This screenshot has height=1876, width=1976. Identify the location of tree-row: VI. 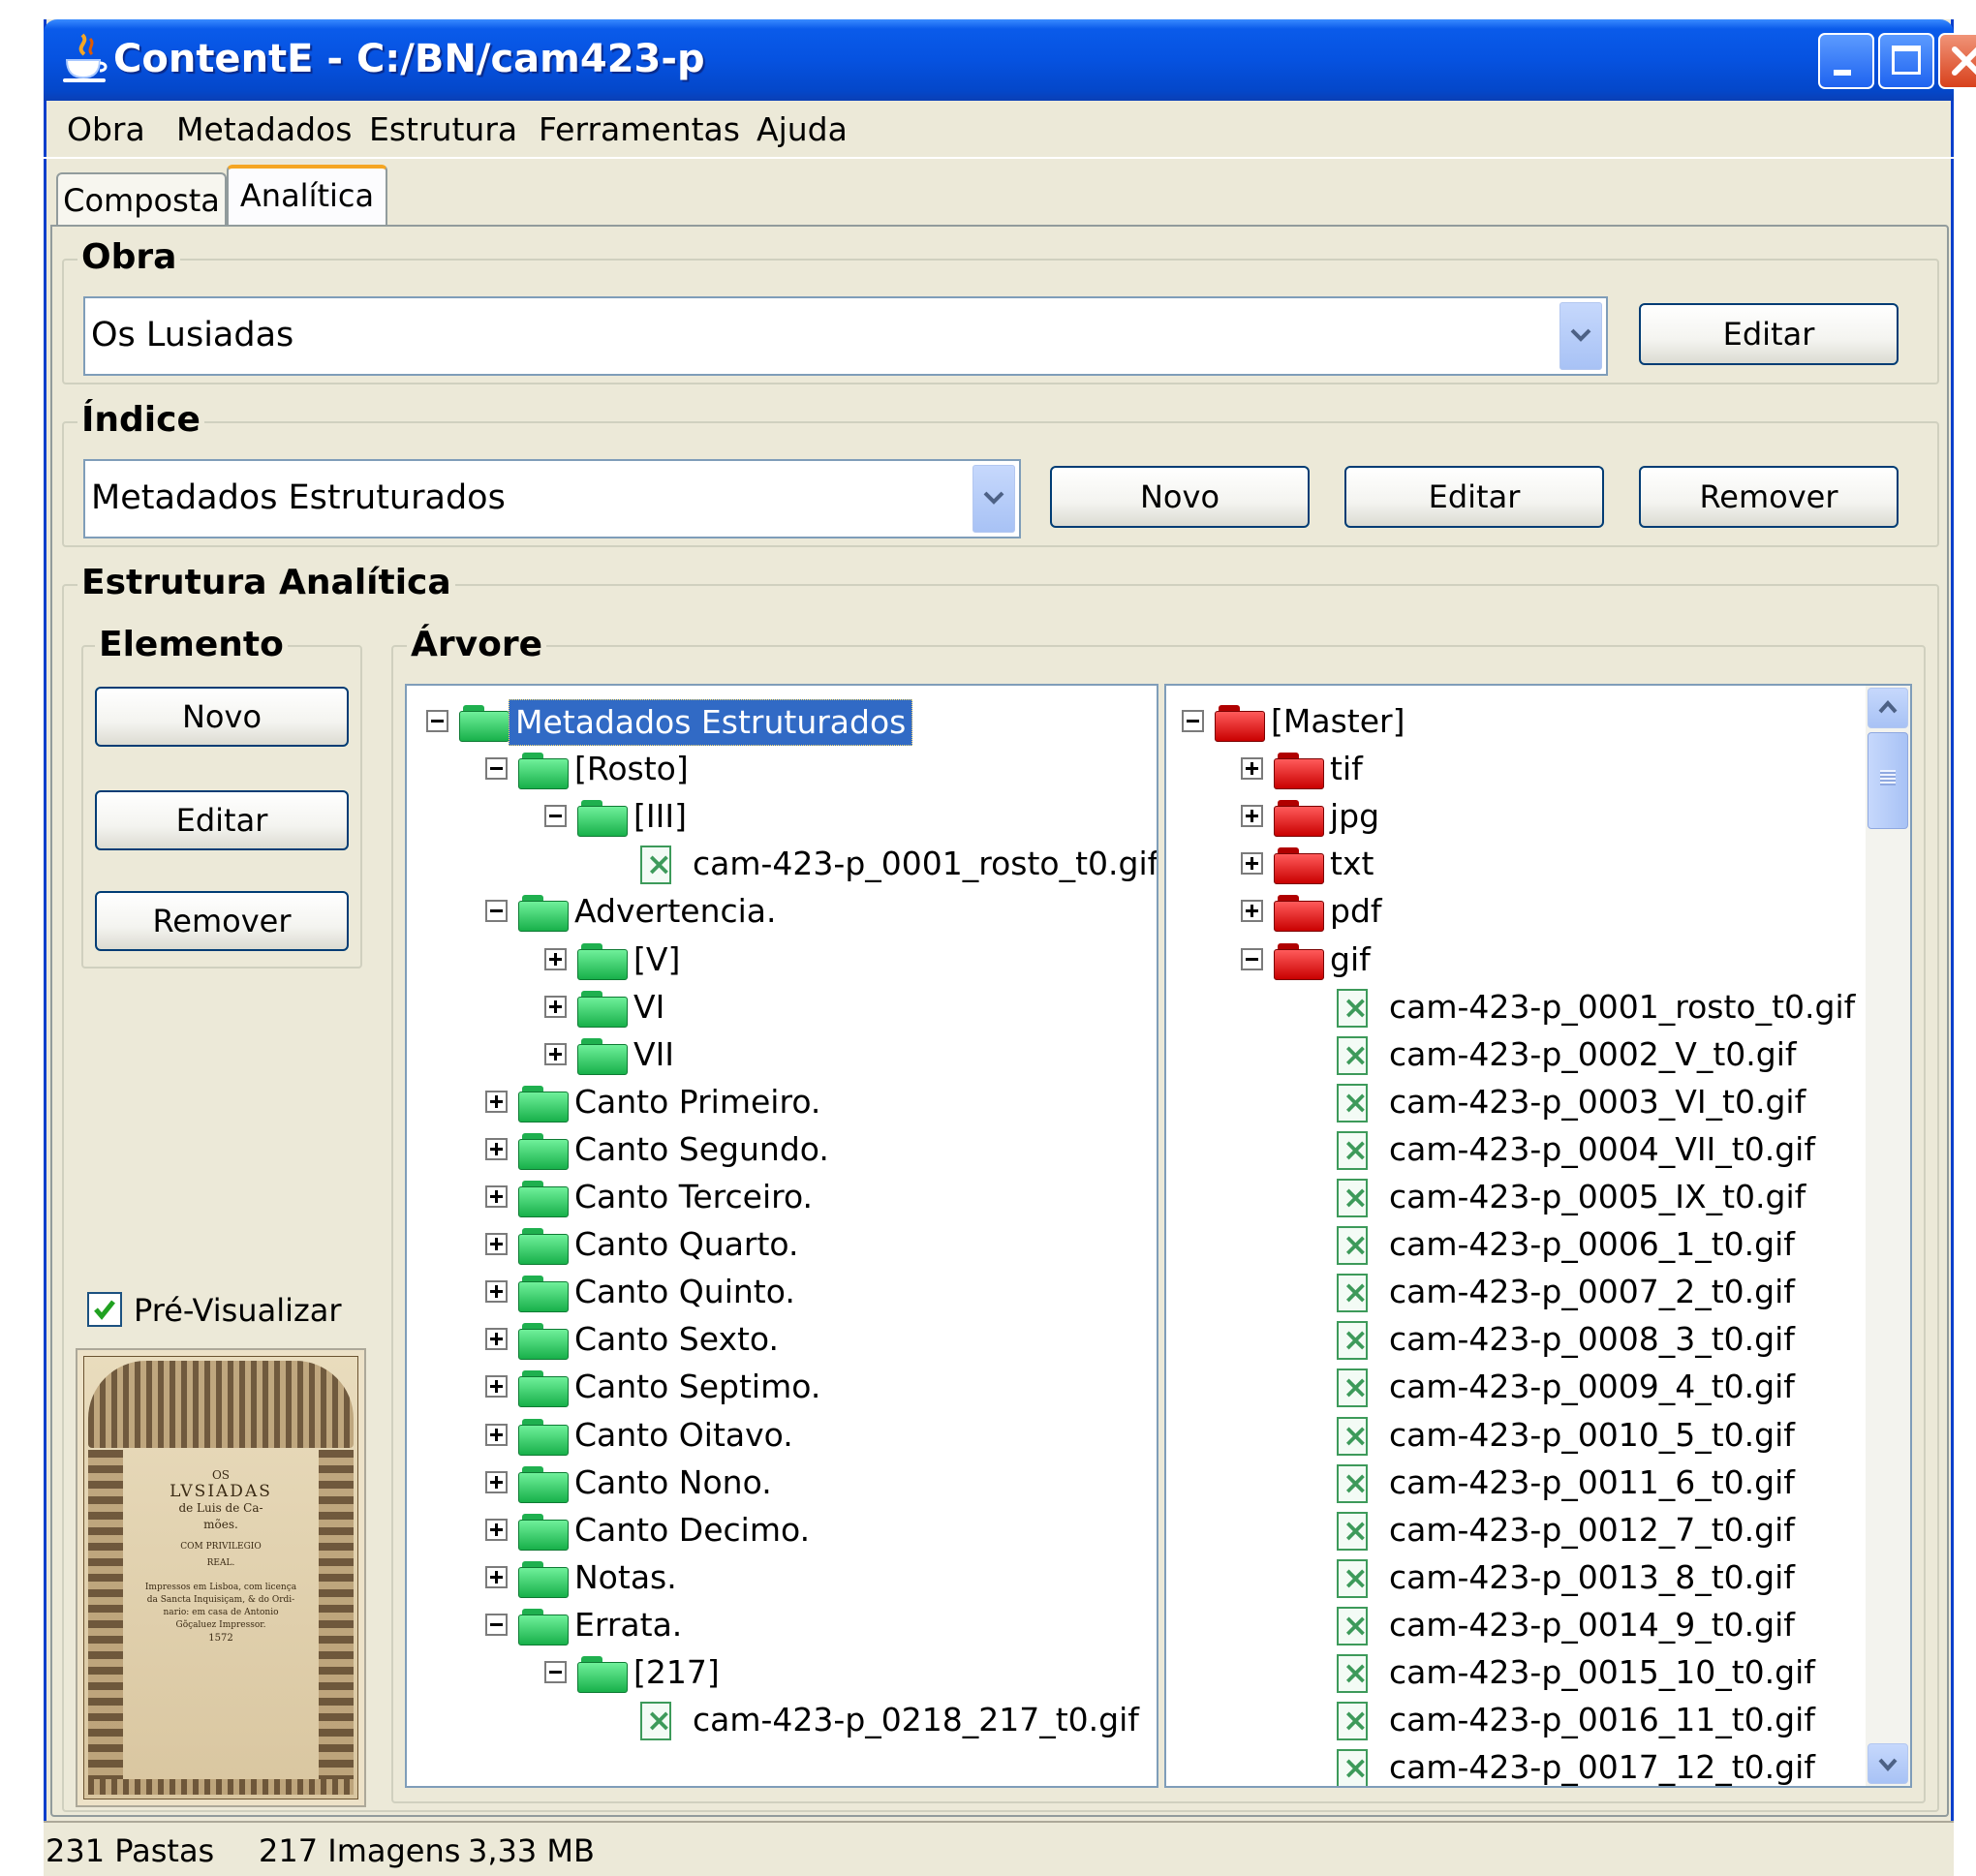
(782, 1007).